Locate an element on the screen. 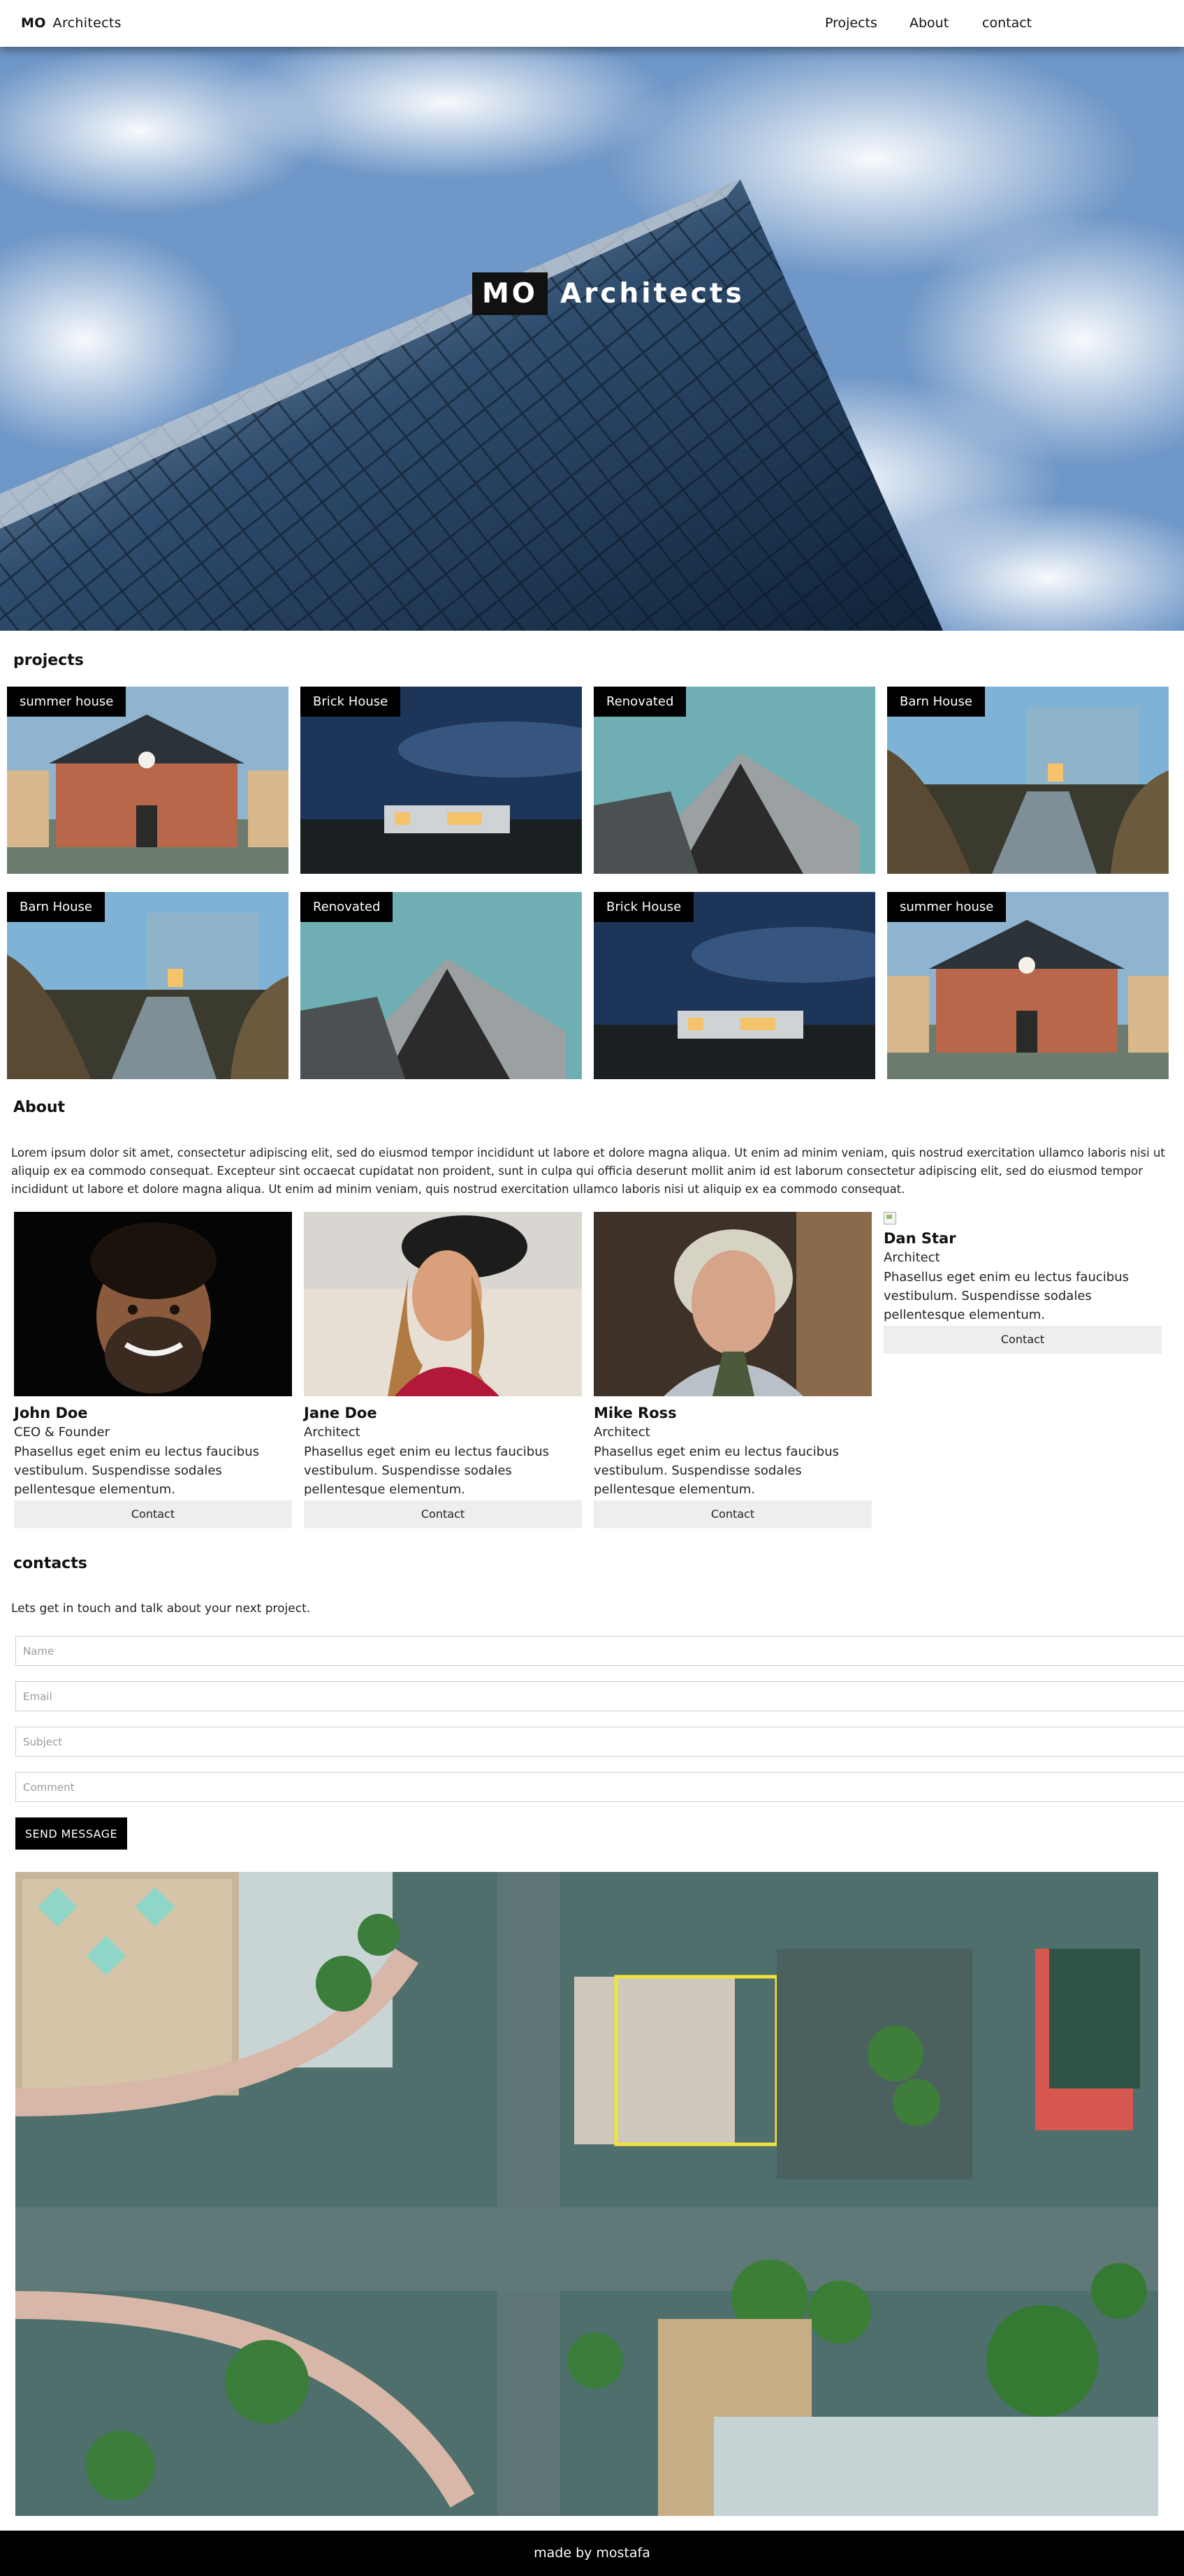 Image resolution: width=1184 pixels, height=2576 pixels. hero-title-text: Architects is located at coordinates (652, 293).